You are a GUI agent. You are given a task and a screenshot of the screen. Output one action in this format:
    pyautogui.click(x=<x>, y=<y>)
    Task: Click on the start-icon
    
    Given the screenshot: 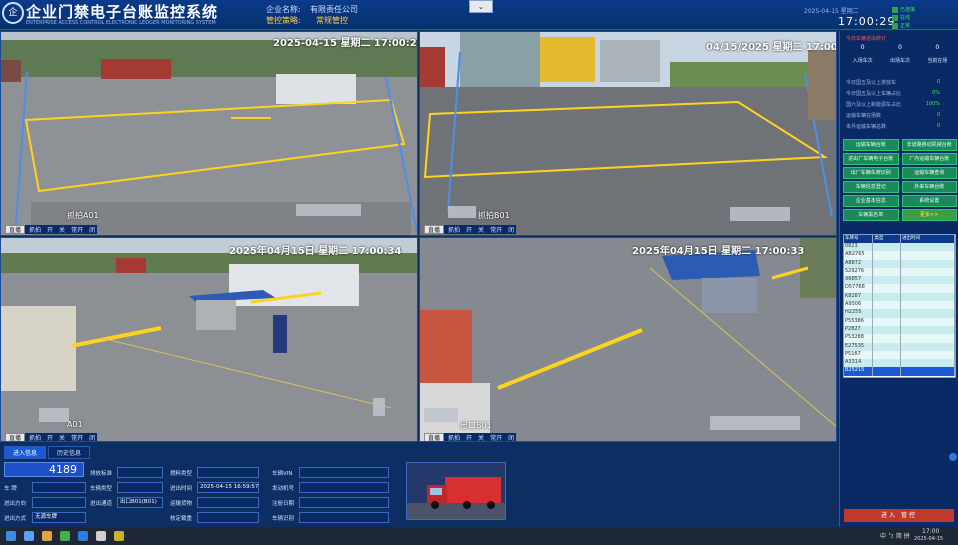 What is the action you would take?
    pyautogui.click(x=11, y=536)
    